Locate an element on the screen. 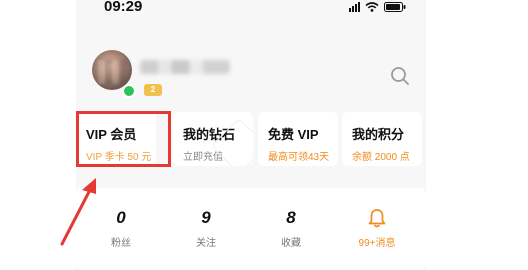  search-icon is located at coordinates (400, 76).